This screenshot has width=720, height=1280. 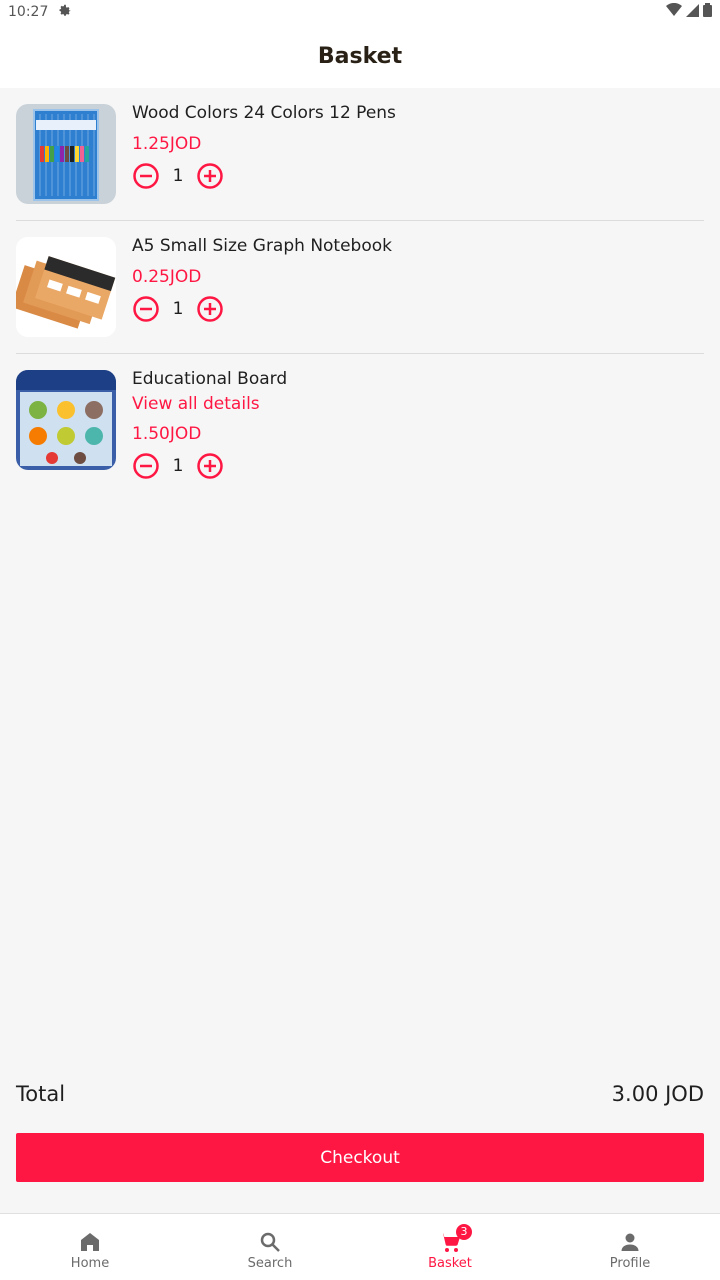 What do you see at coordinates (692, 12) in the screenshot?
I see `signal-icon` at bounding box center [692, 12].